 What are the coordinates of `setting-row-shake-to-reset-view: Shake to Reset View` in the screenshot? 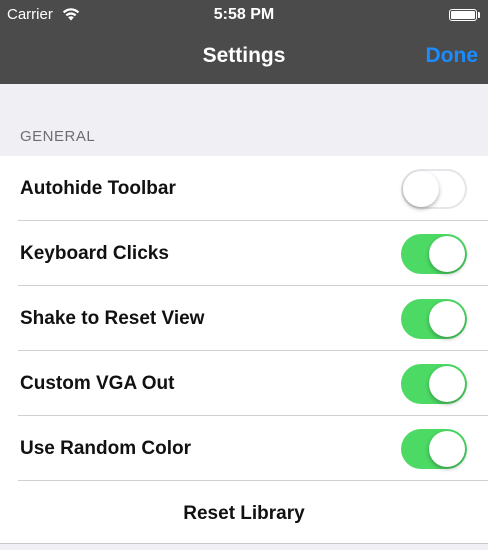 It's located at (244, 318).